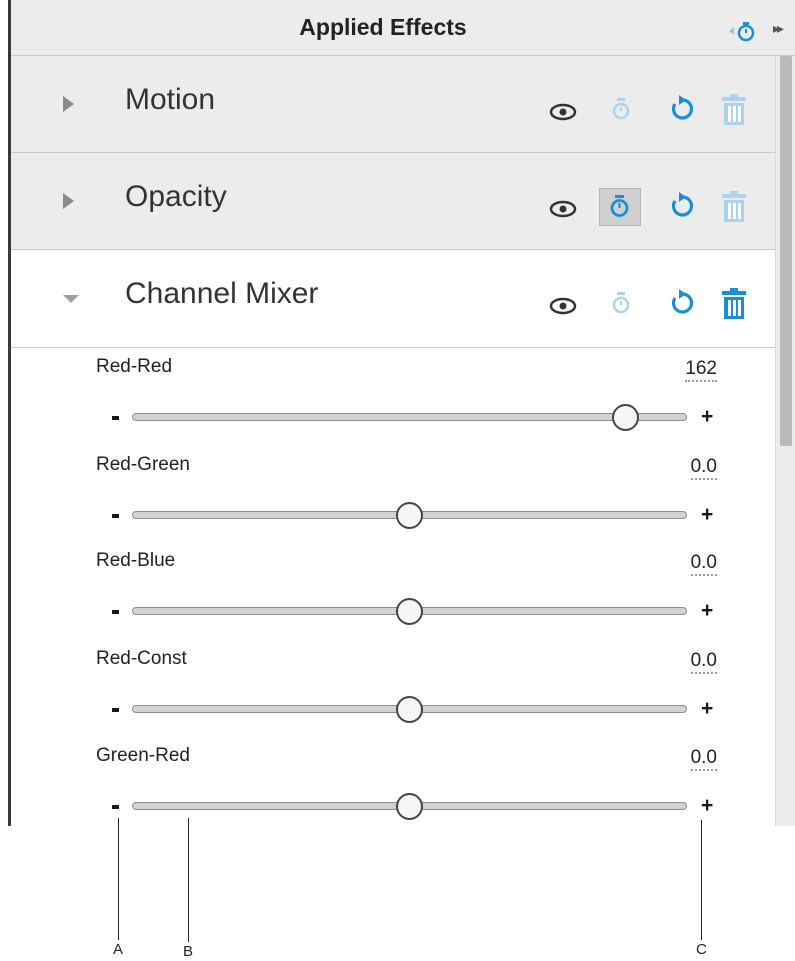 Image resolution: width=795 pixels, height=961 pixels. Describe the element at coordinates (136, 560) in the screenshot. I see `parameter-label: Red-Blue` at that location.